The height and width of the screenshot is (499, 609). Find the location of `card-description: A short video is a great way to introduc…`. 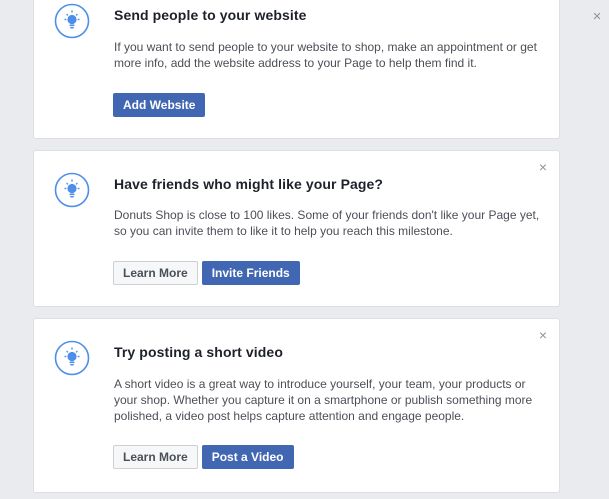

card-description: A short video is a great way to introduc… is located at coordinates (323, 400).